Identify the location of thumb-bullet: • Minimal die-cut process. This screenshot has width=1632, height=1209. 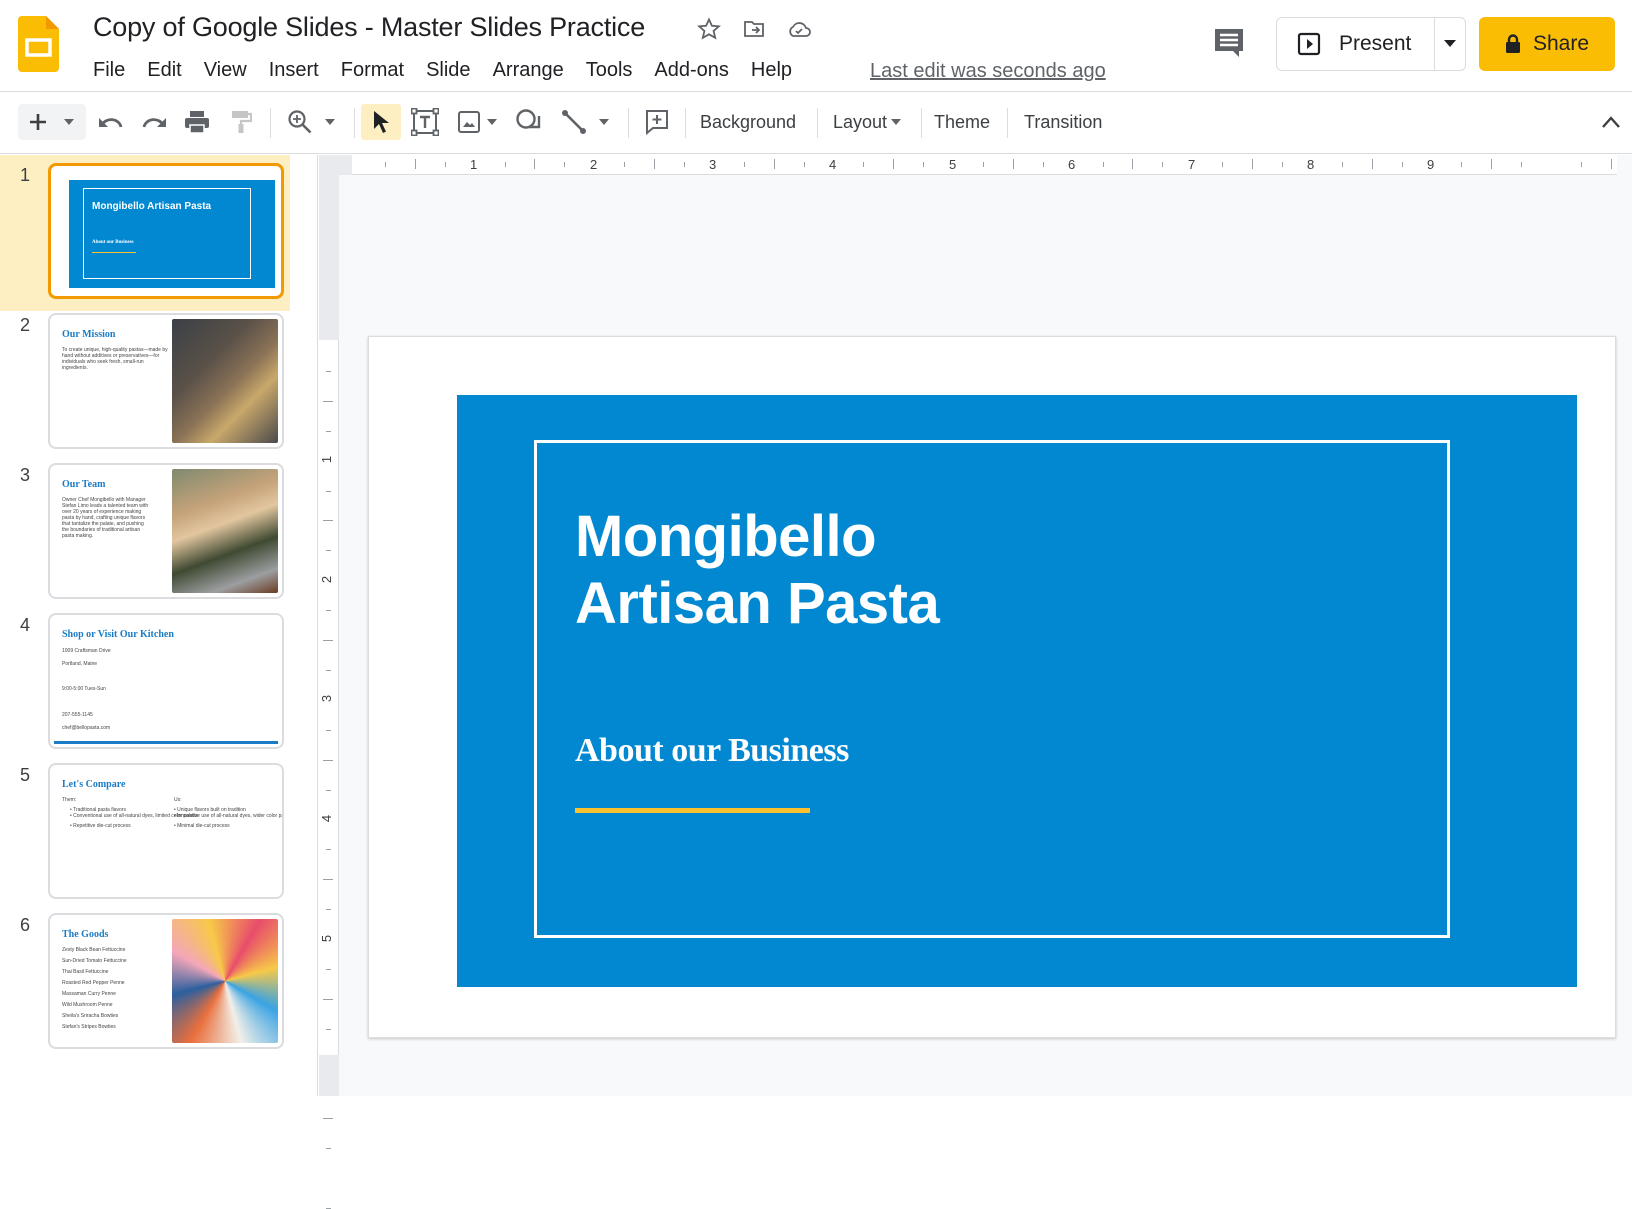
(202, 826).